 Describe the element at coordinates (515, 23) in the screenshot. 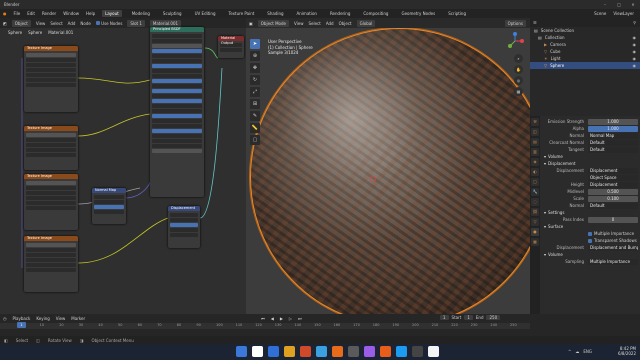

I see `options-dropdown: Options` at that location.